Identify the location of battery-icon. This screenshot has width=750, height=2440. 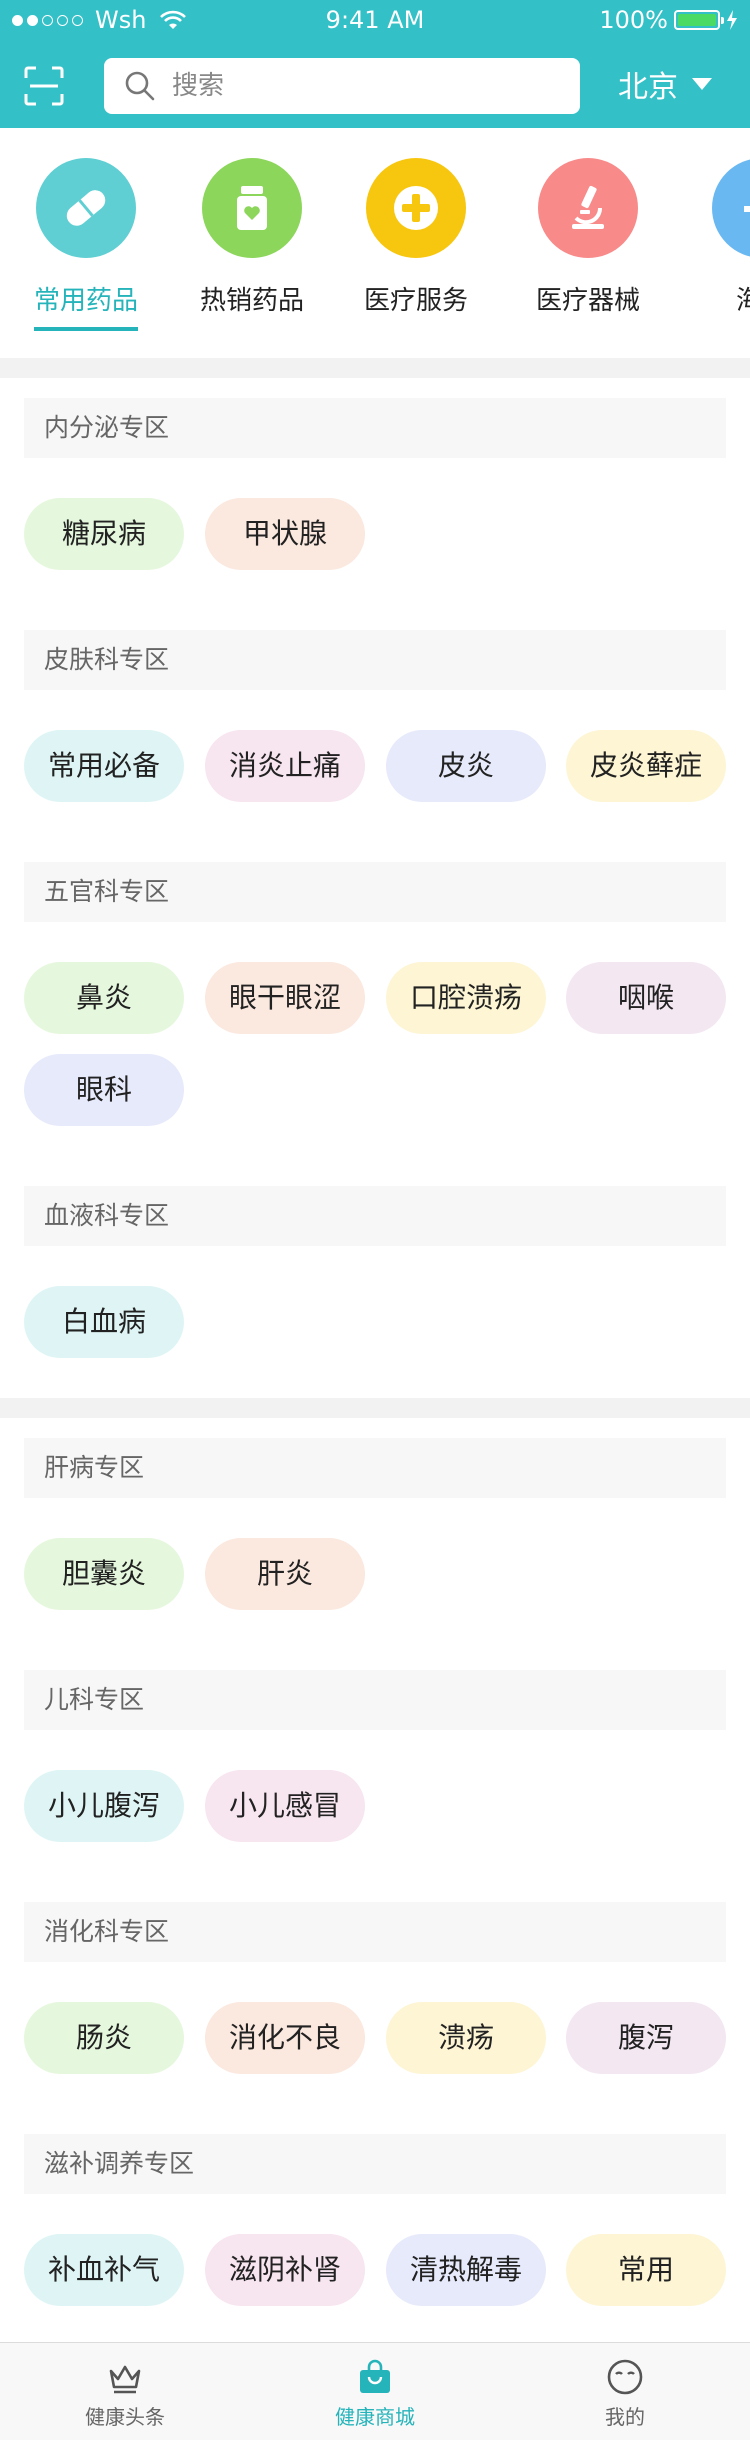
(699, 20).